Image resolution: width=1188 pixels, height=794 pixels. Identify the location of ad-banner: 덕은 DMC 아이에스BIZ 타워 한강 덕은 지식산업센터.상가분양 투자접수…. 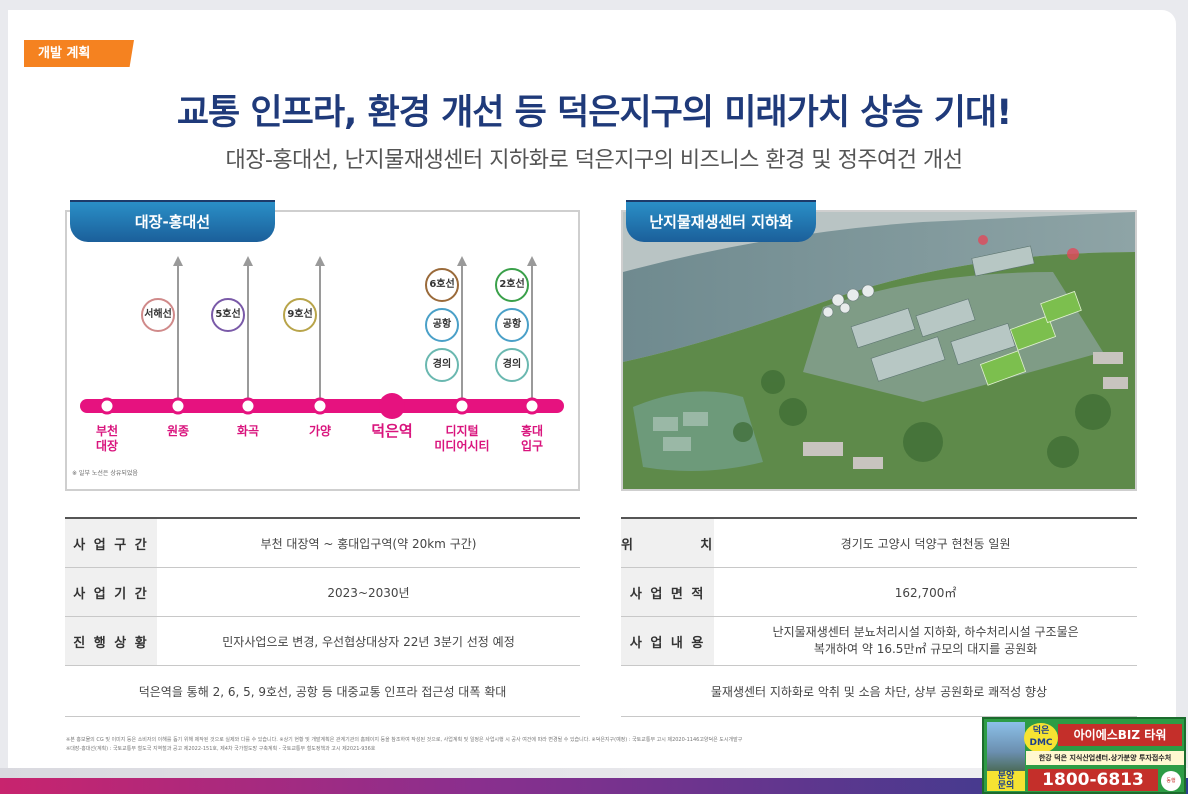
(1084, 755).